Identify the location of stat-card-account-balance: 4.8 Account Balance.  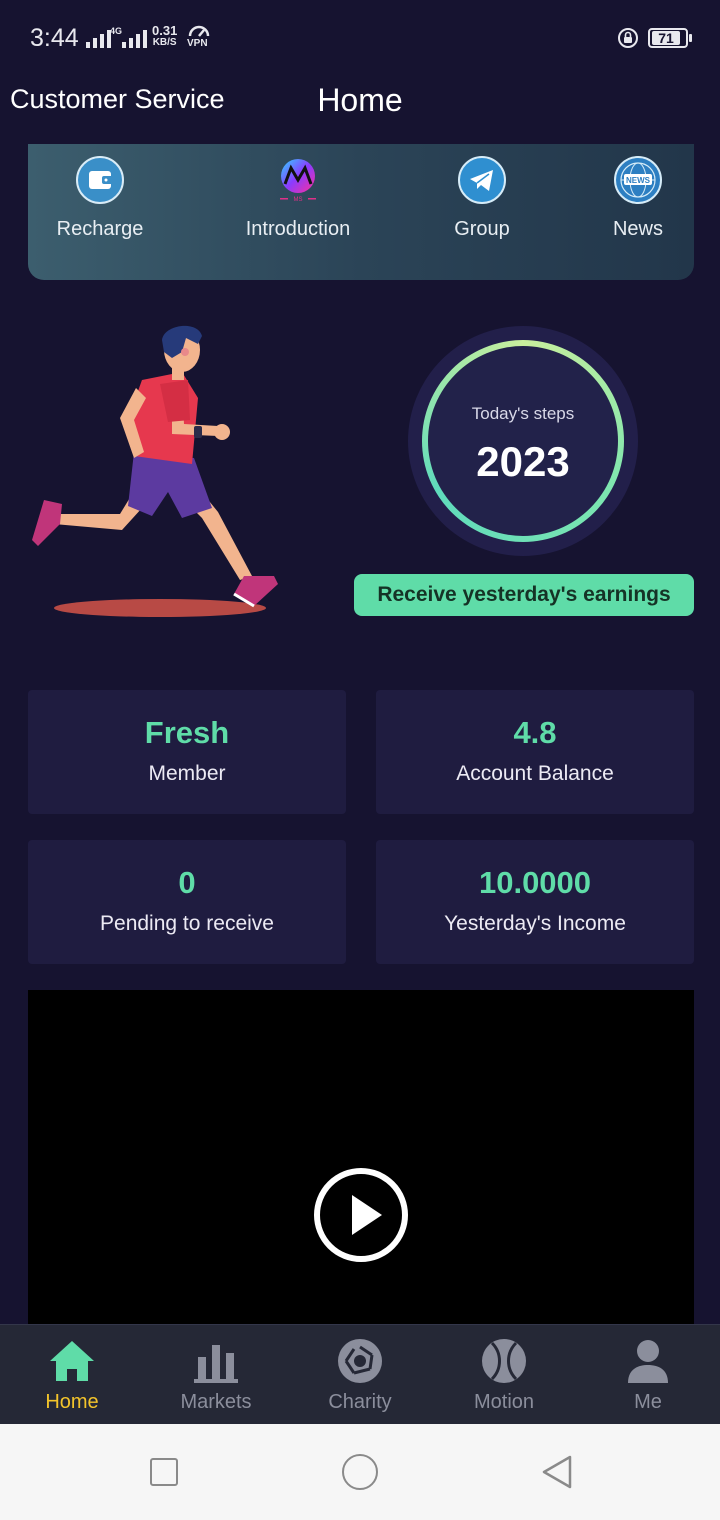
(535, 752).